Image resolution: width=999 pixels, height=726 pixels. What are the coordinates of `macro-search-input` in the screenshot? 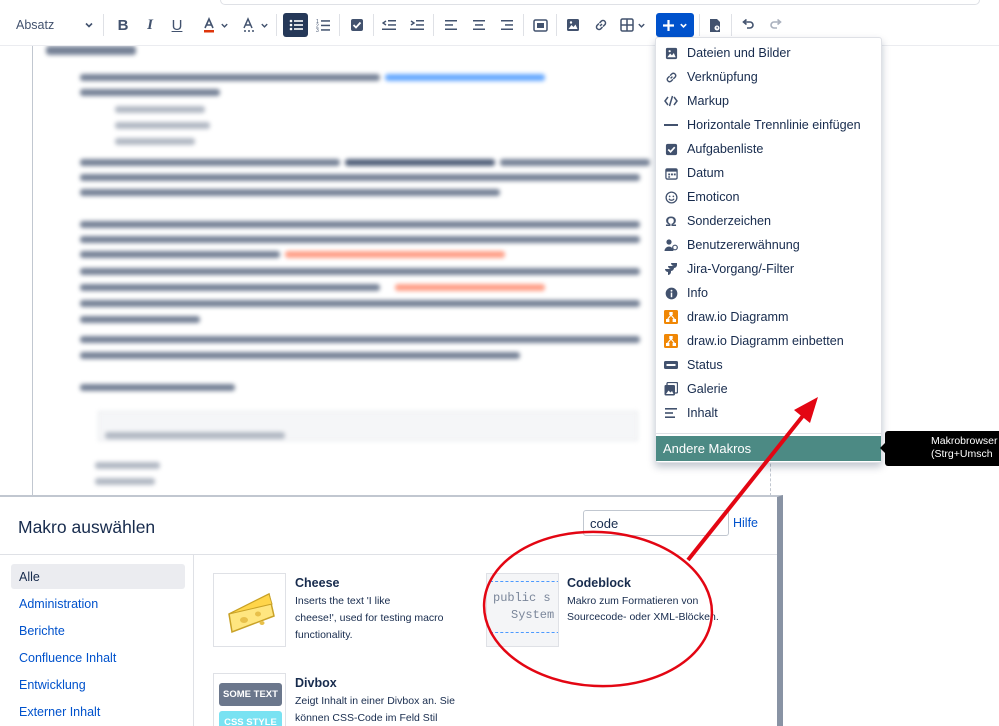 It's located at (656, 523).